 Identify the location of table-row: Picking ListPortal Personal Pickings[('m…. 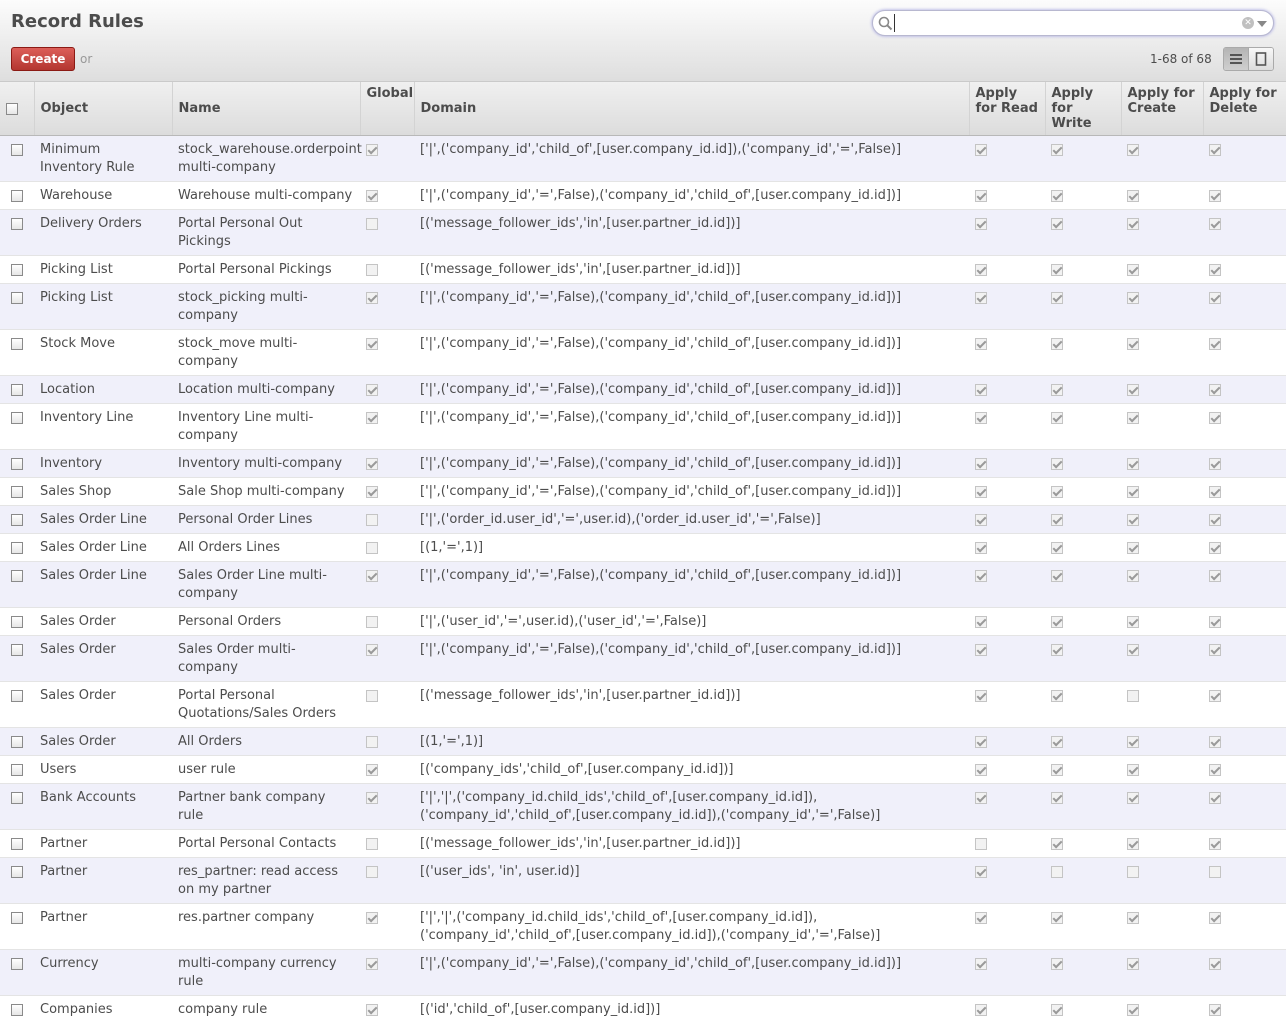
(643, 270).